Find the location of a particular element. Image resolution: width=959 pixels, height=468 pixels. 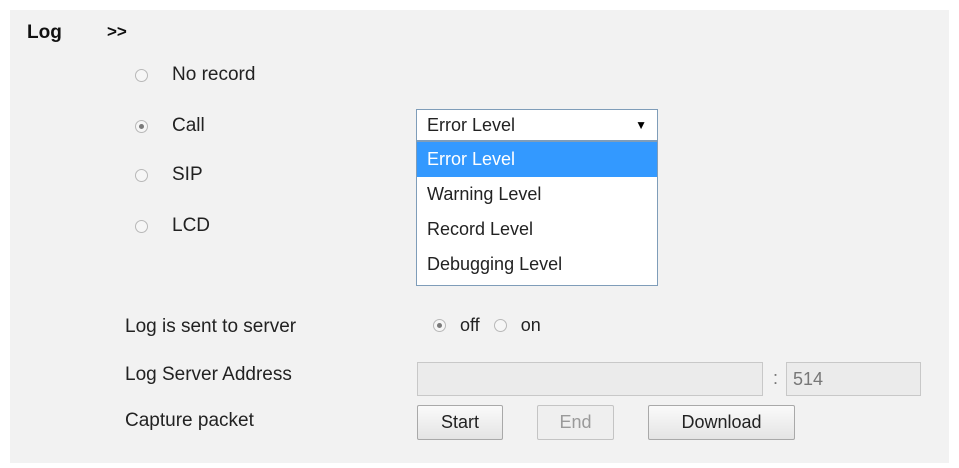

radio-on-label: on is located at coordinates (530, 325).